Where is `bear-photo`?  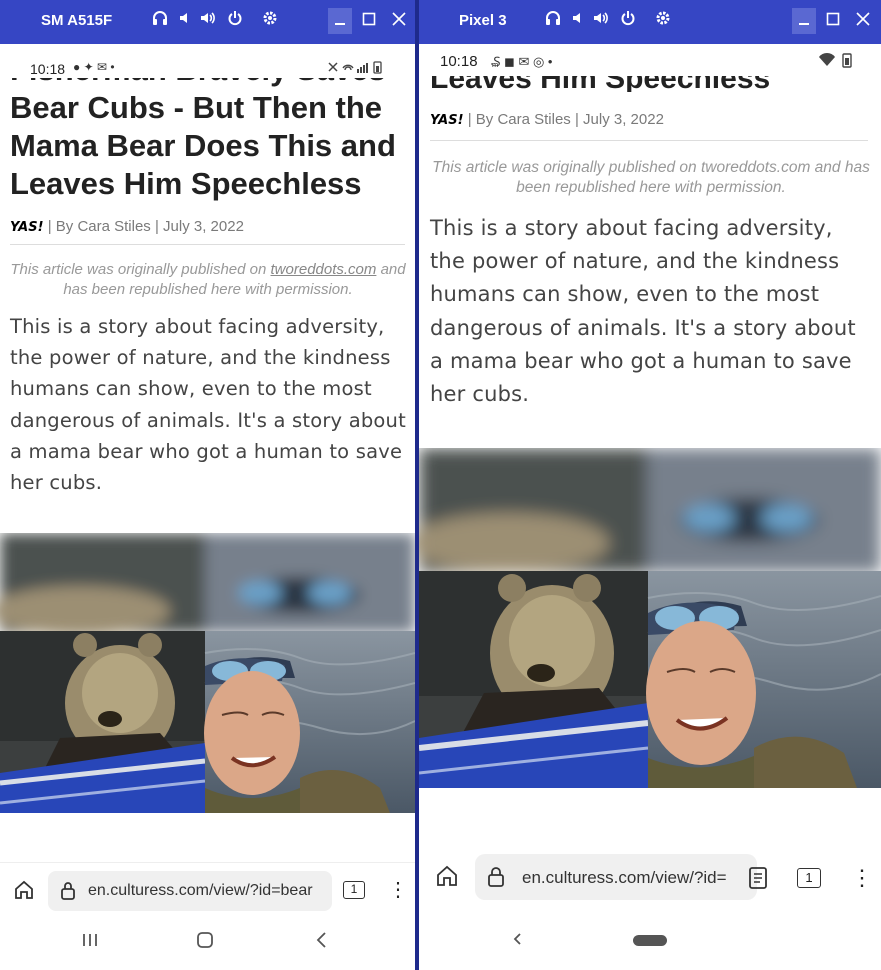
bear-photo is located at coordinates (207, 673).